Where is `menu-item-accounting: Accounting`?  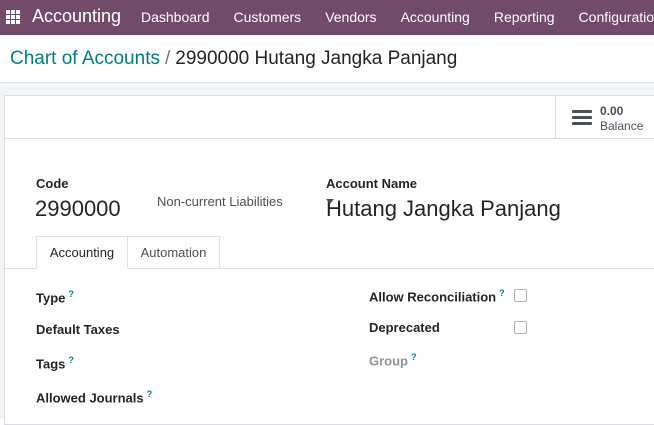
menu-item-accounting: Accounting is located at coordinates (435, 17).